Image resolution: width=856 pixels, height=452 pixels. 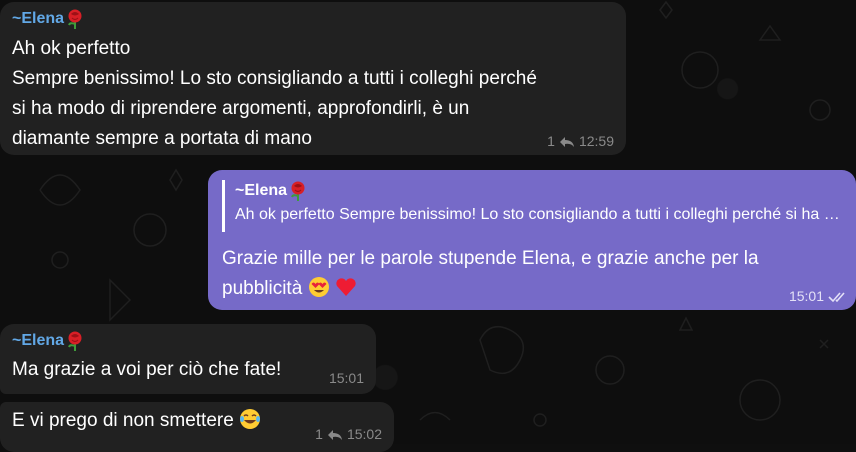 I want to click on message-bubble-incoming: E vi prego di non smettere 1 15:02, so click(x=197, y=427).